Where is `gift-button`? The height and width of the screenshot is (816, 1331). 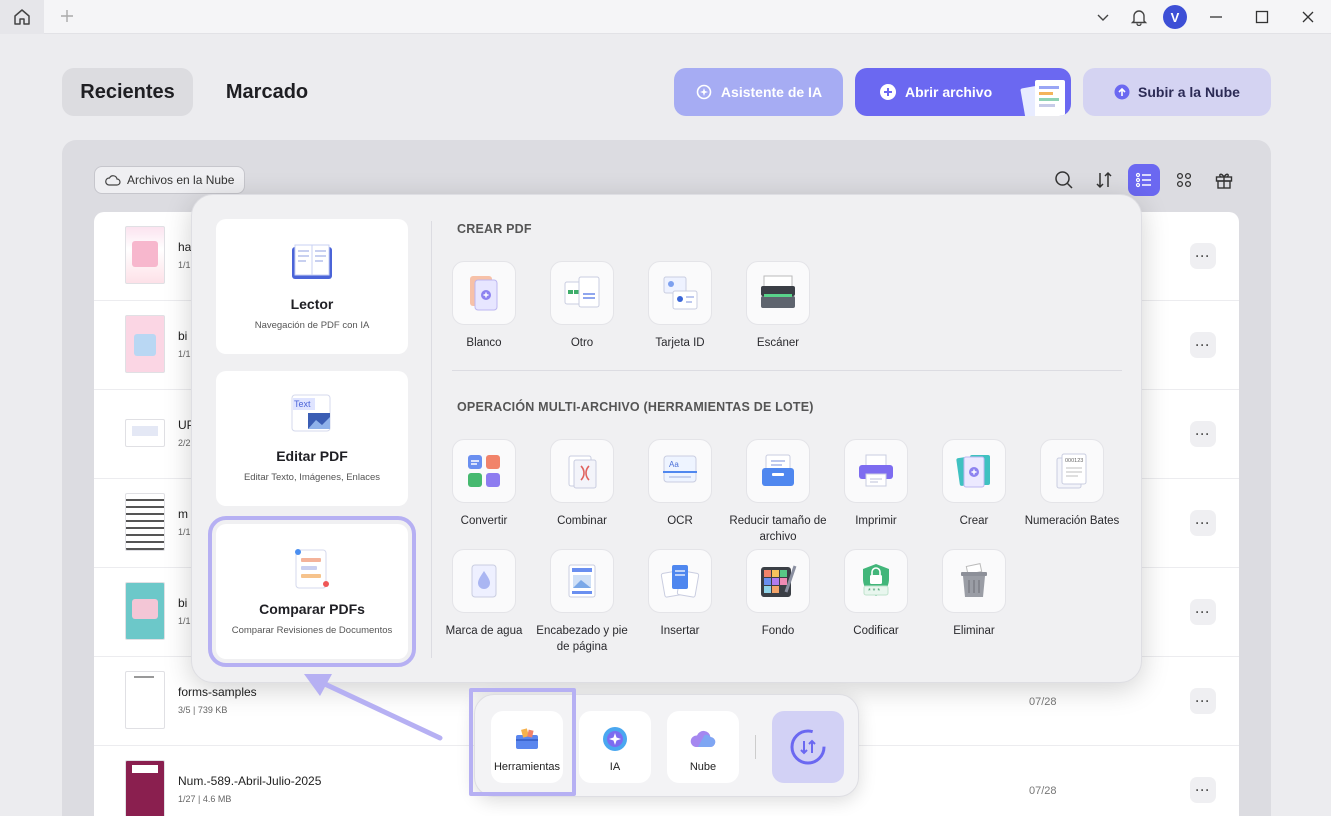
gift-button is located at coordinates (1224, 180).